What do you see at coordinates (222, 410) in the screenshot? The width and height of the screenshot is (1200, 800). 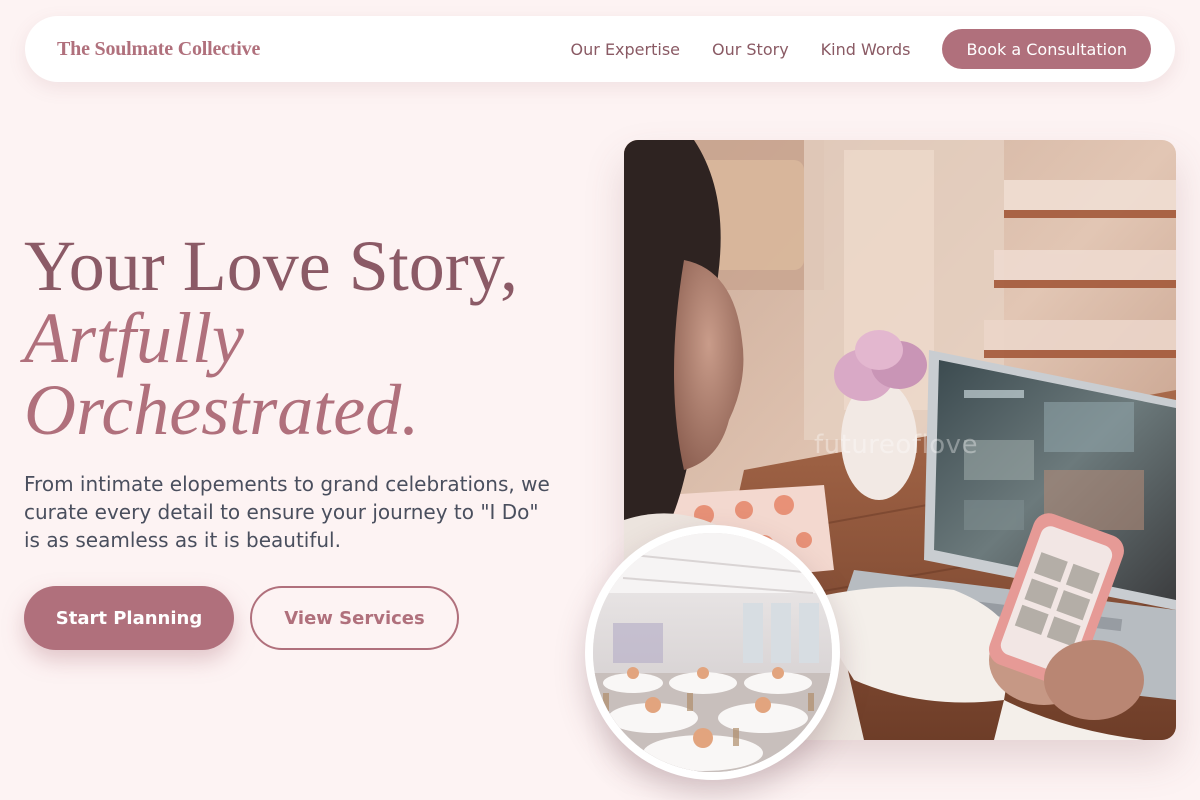 I see `hero-title-line-3: Orchestrated.` at bounding box center [222, 410].